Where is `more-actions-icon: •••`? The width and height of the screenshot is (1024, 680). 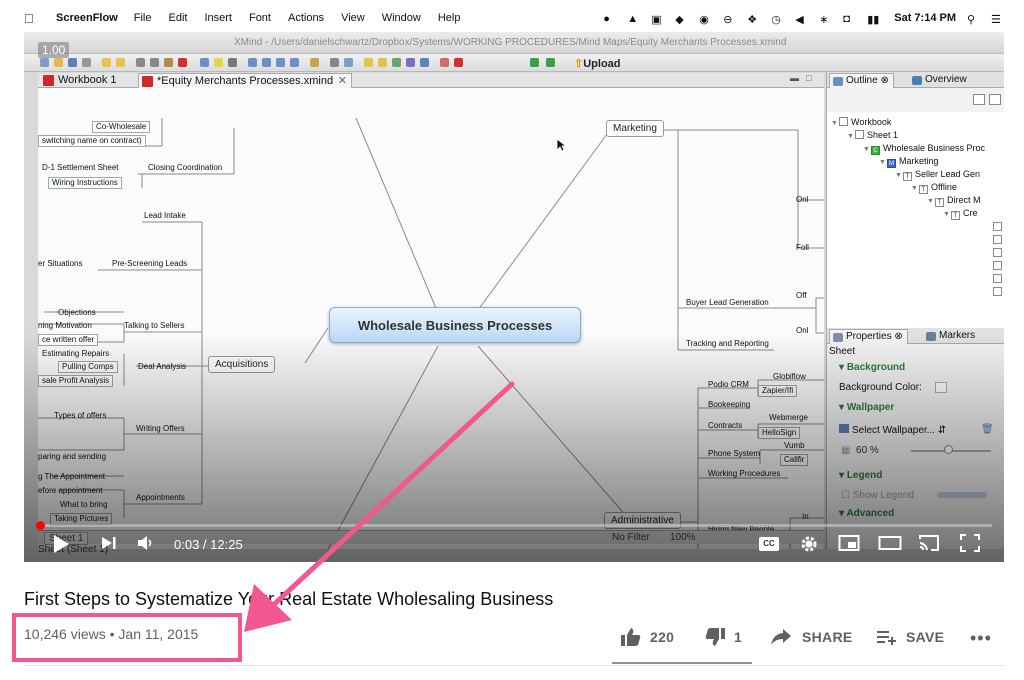 more-actions-icon: ••• is located at coordinates (981, 638).